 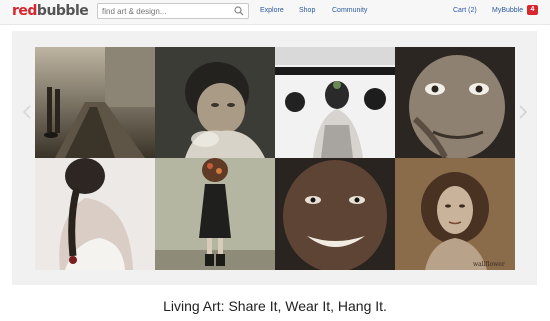 I want to click on braided-woman-back-photo, so click(x=95, y=214).